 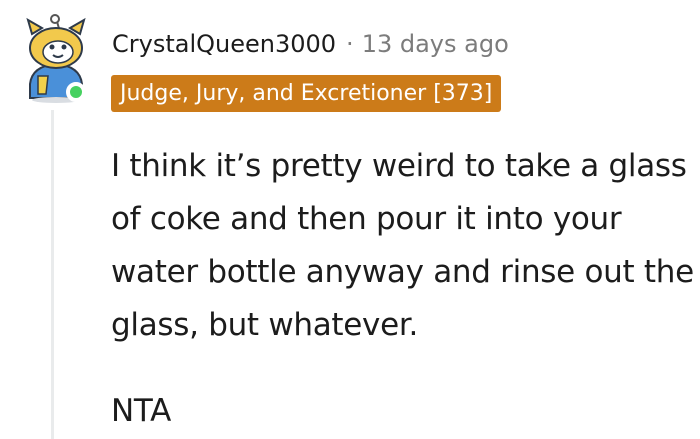 What do you see at coordinates (306, 93) in the screenshot?
I see `user-flair: Judge, Jury, and Excretioner [373]` at bounding box center [306, 93].